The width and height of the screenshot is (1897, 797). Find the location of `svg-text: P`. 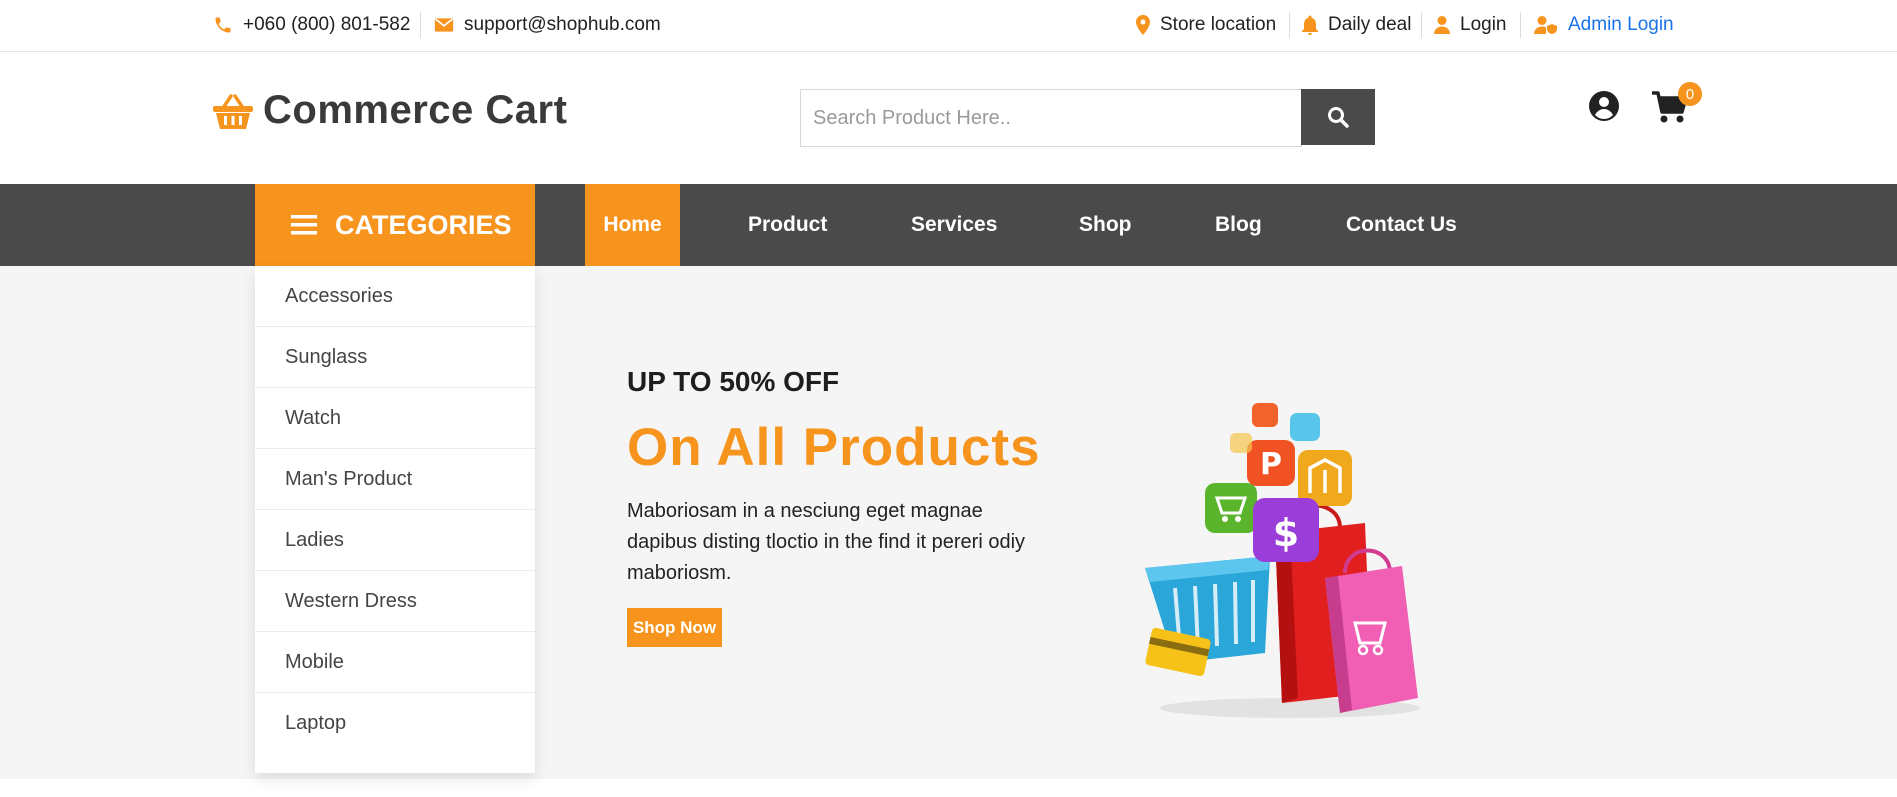

svg-text: P is located at coordinates (1271, 464).